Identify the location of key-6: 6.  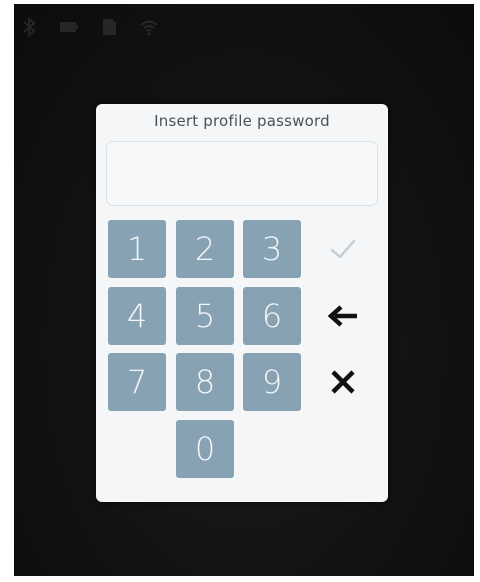
(272, 316).